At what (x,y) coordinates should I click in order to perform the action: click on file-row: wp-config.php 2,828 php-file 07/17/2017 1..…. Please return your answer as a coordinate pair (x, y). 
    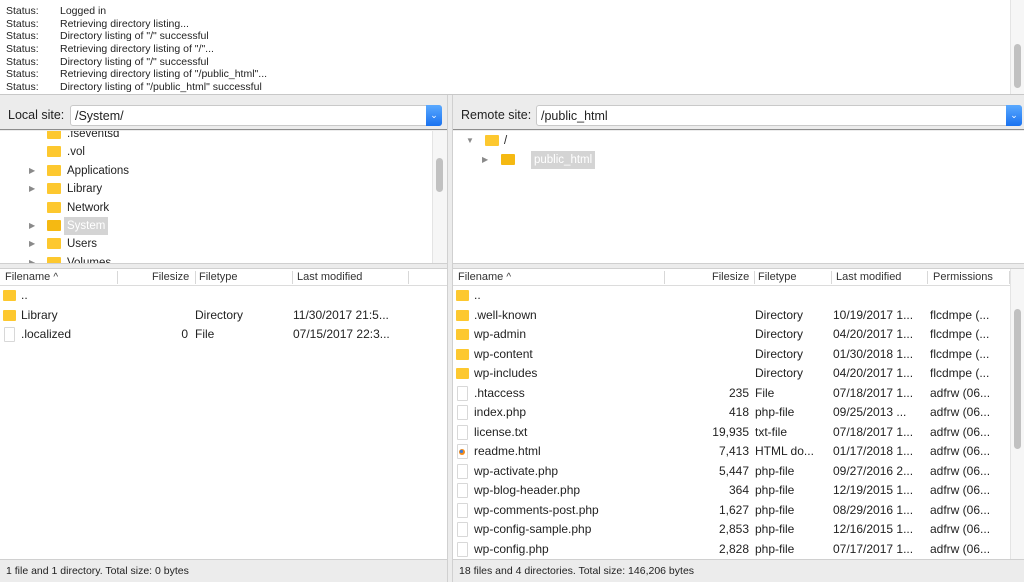
    Looking at the image, I should click on (731, 550).